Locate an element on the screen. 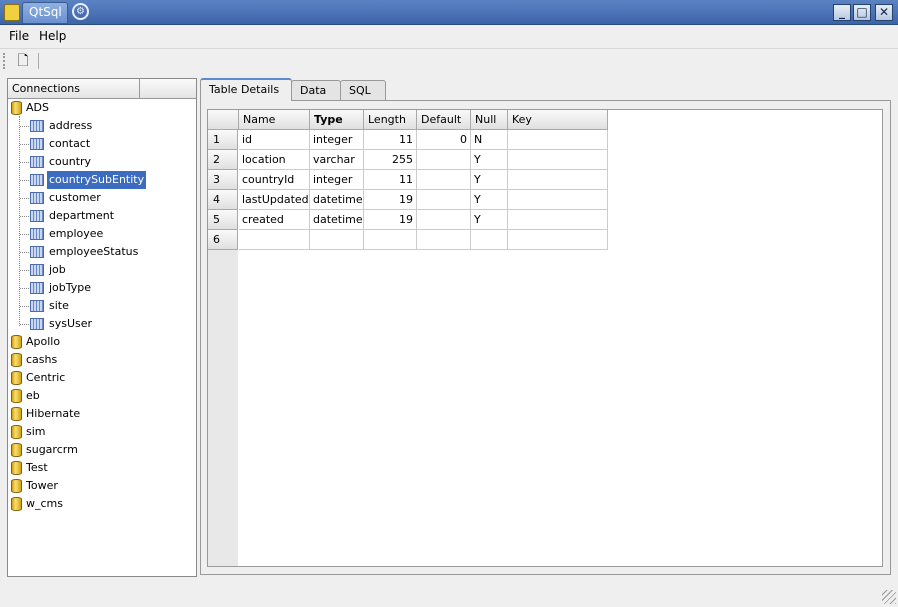  table-label: employee is located at coordinates (76, 233).